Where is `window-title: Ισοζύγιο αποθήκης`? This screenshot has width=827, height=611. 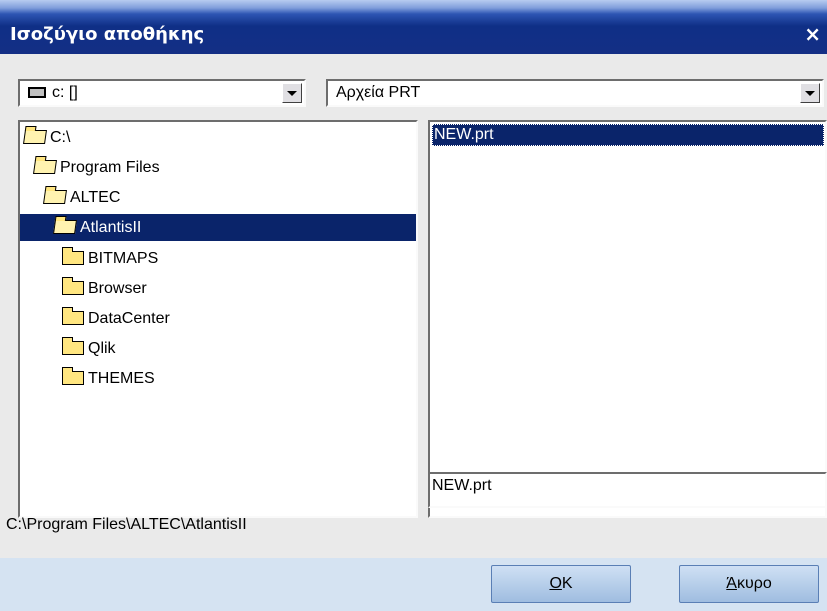 window-title: Ισοζύγιο αποθήκης is located at coordinates (107, 34).